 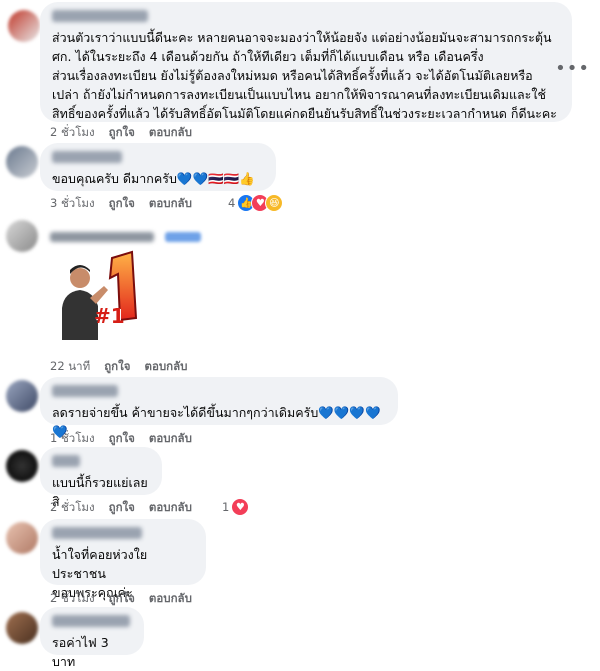 I want to click on comment-meta: 3 ชั่วโมง ถูกใจ ตอบกลับ, so click(x=121, y=204).